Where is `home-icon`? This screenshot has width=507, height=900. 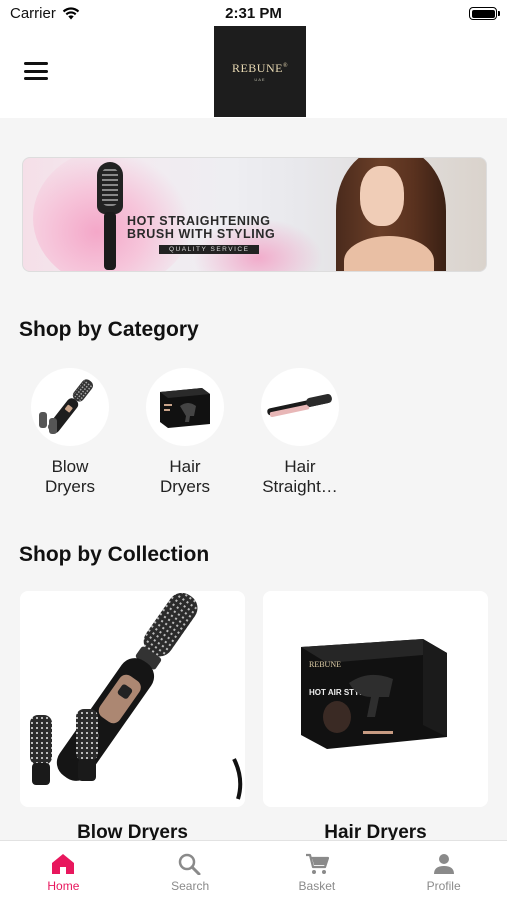 home-icon is located at coordinates (63, 864).